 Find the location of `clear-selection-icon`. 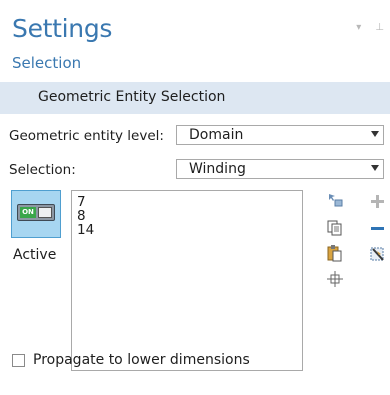

clear-selection-icon is located at coordinates (378, 254).